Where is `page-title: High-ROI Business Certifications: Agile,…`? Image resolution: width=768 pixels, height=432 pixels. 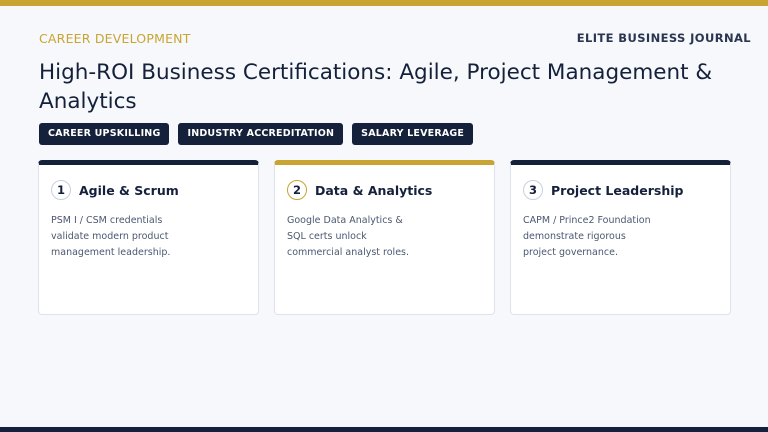
page-title: High-ROI Business Certifications: Agile,… is located at coordinates (376, 87).